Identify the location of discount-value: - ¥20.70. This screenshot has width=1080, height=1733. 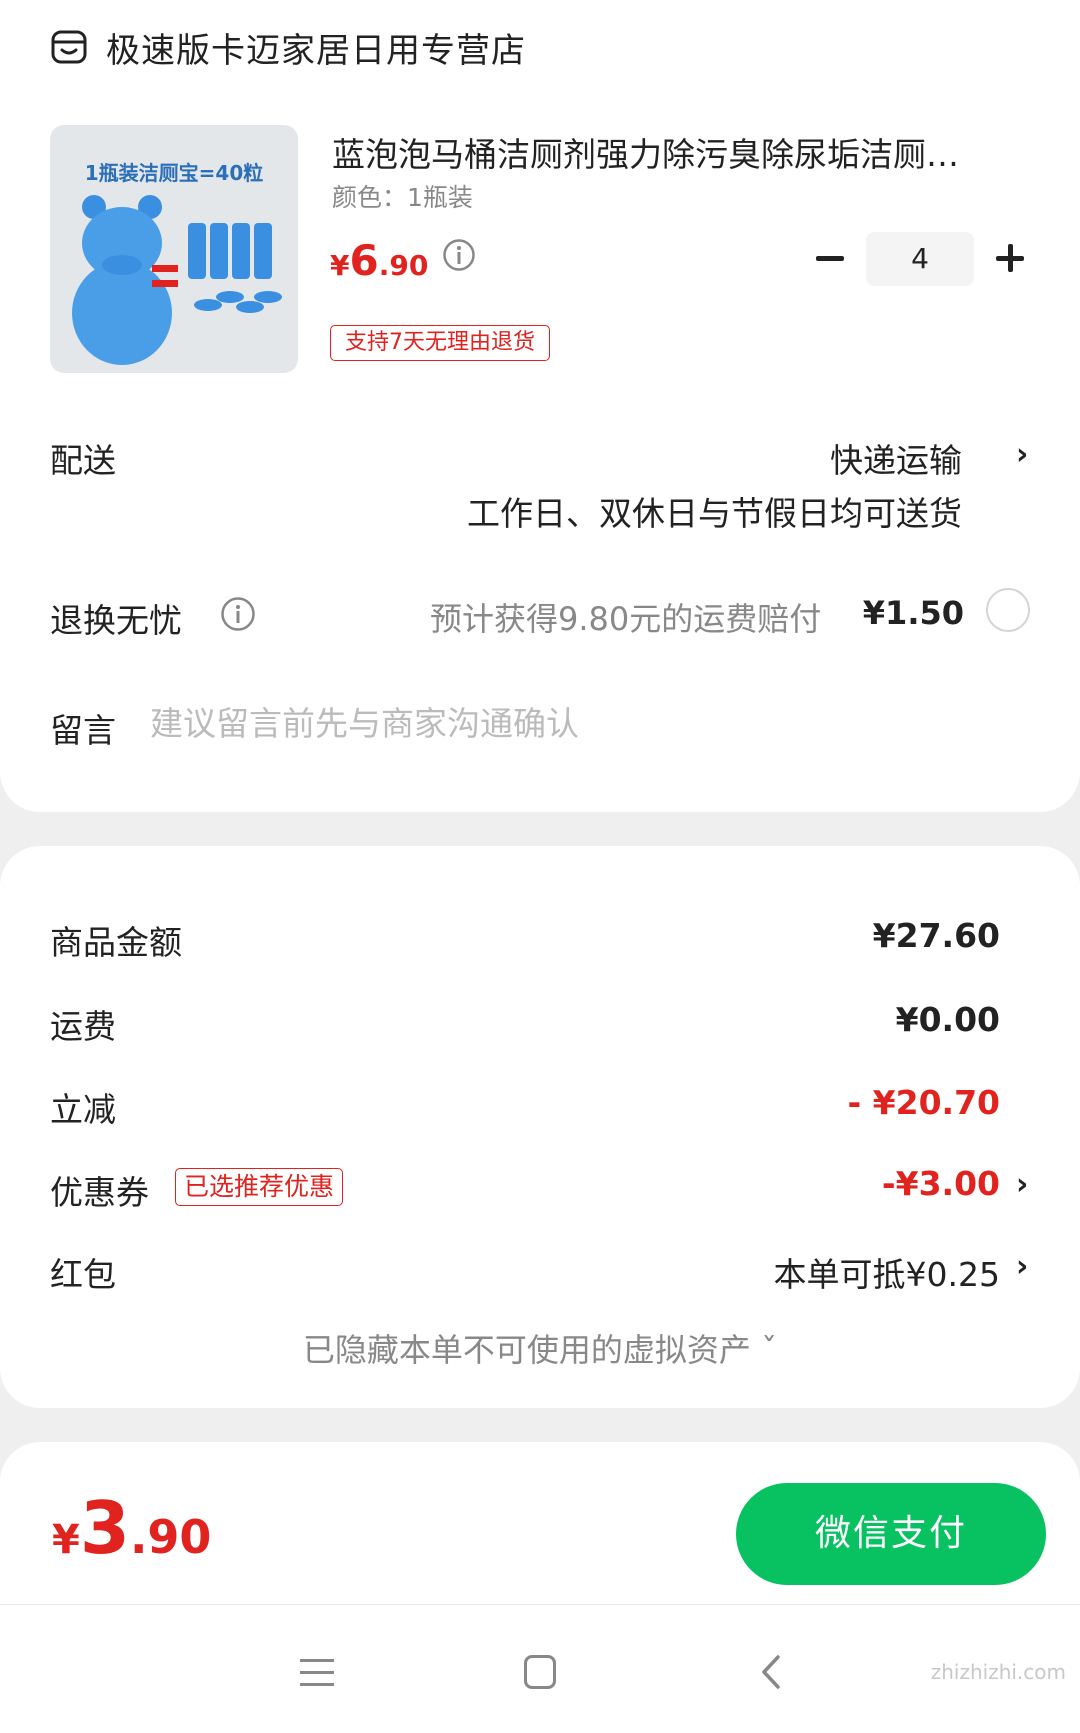
(923, 1102).